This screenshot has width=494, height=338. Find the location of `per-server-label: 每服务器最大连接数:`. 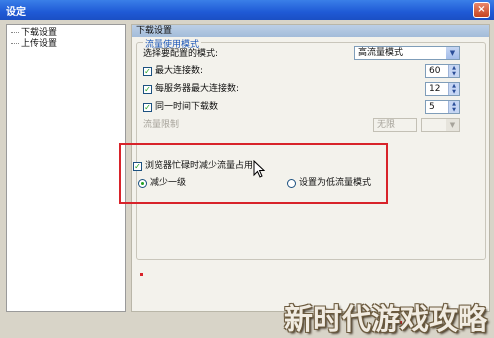

per-server-label: 每服务器最大连接数: is located at coordinates (197, 89).